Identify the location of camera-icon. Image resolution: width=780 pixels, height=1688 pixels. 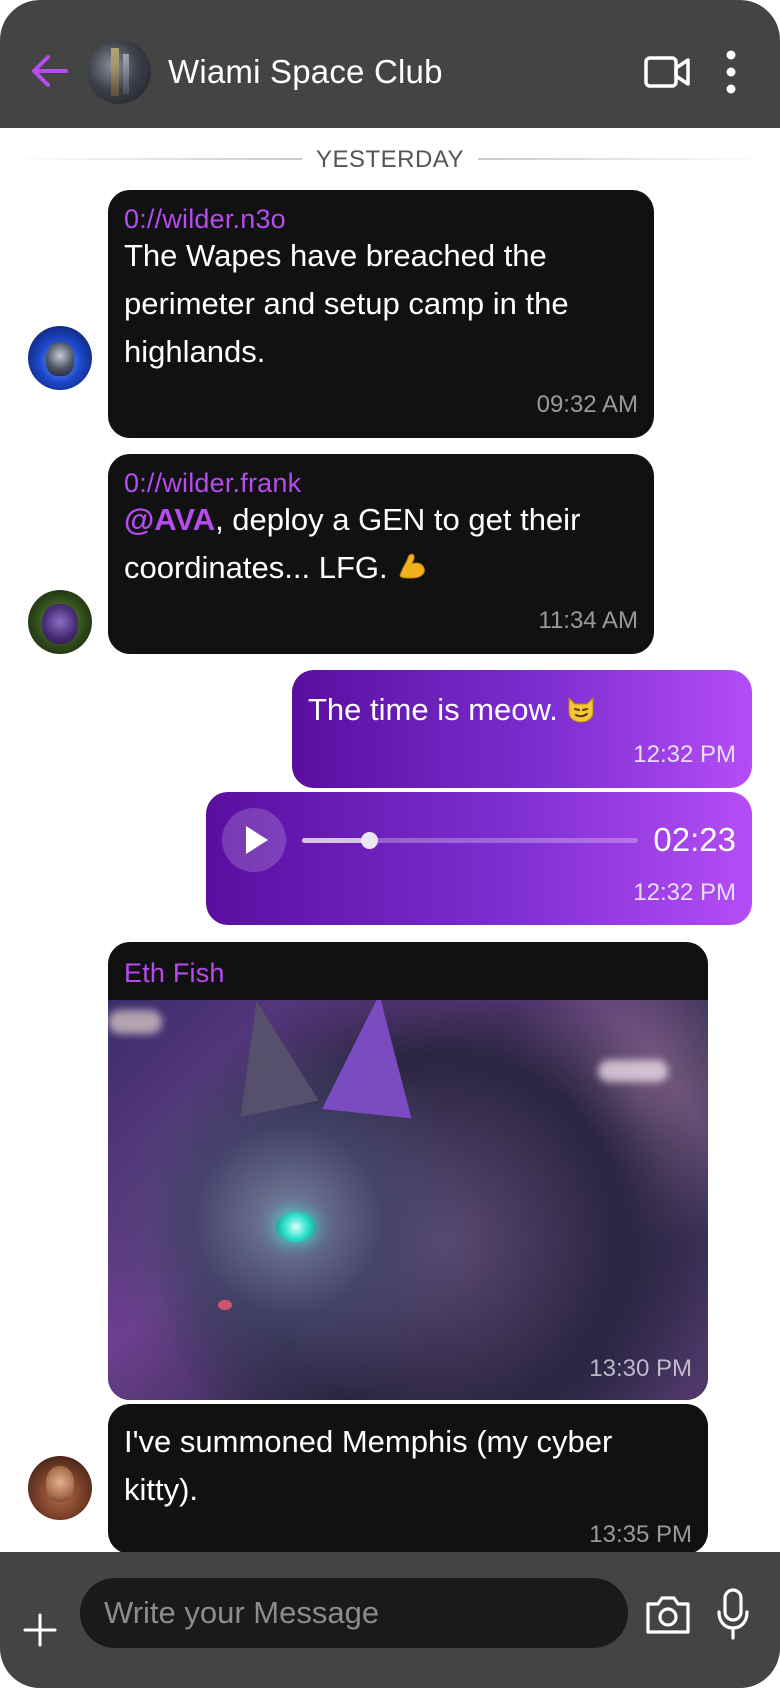
(668, 1615).